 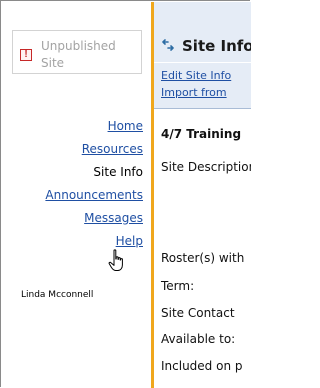 I want to click on site-name-heading: 4/7 Training, so click(x=201, y=134).